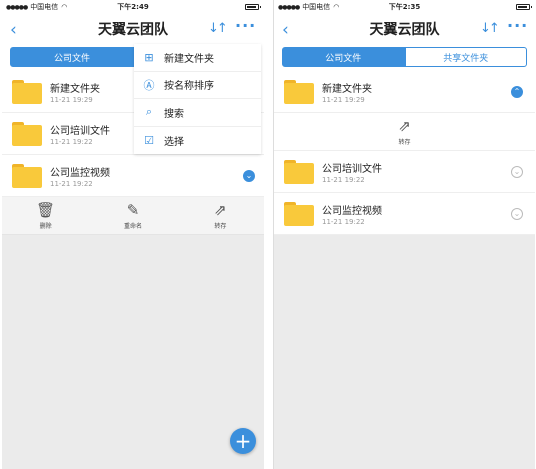 The height and width of the screenshot is (469, 536). What do you see at coordinates (197, 113) in the screenshot?
I see `menu-item-search: ⌕ 搜索` at bounding box center [197, 113].